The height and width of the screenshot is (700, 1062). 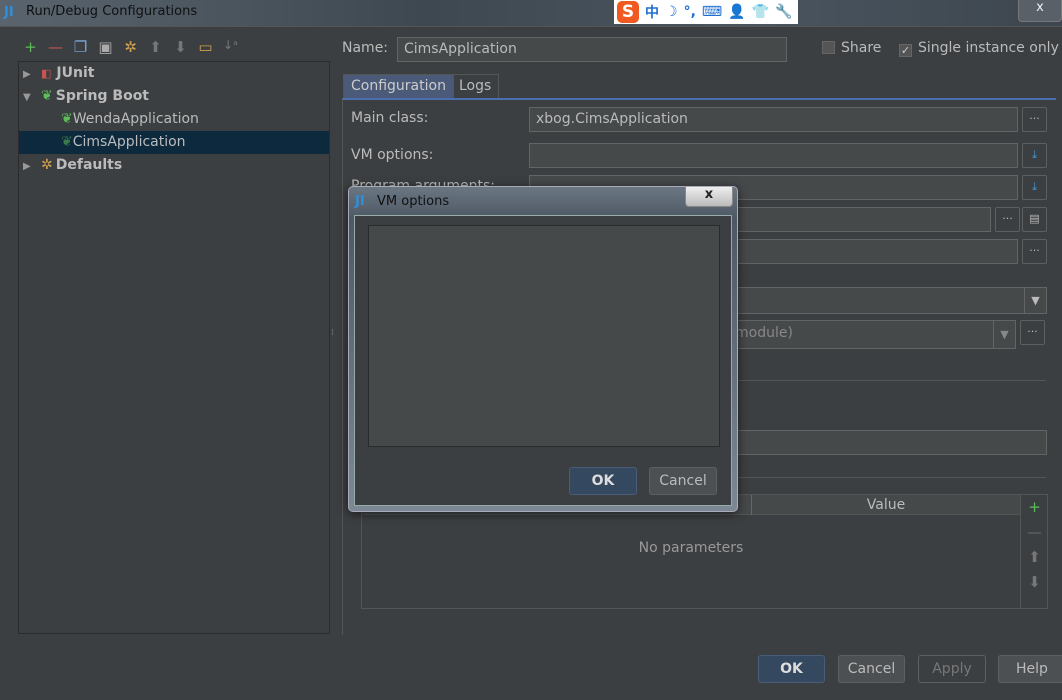 What do you see at coordinates (760, 12) in the screenshot?
I see `skin-icon: 👕` at bounding box center [760, 12].